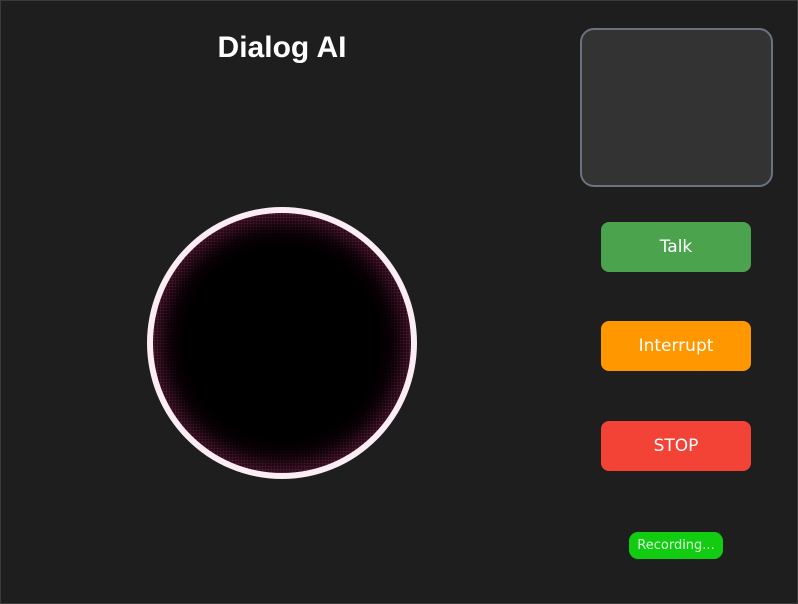  Describe the element at coordinates (282, 47) in the screenshot. I see `app-title: Dialog AI` at that location.